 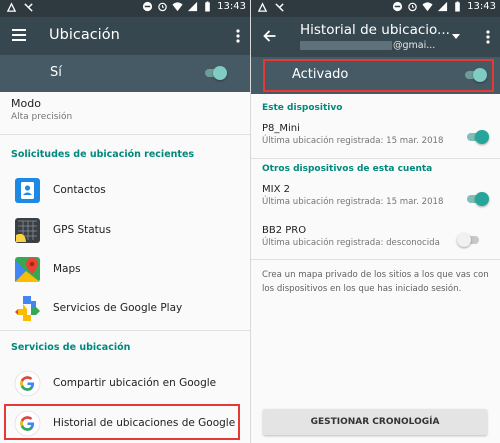 What do you see at coordinates (347, 169) in the screenshot?
I see `other-devices-header: Otros dispositivos de esta cuenta` at bounding box center [347, 169].